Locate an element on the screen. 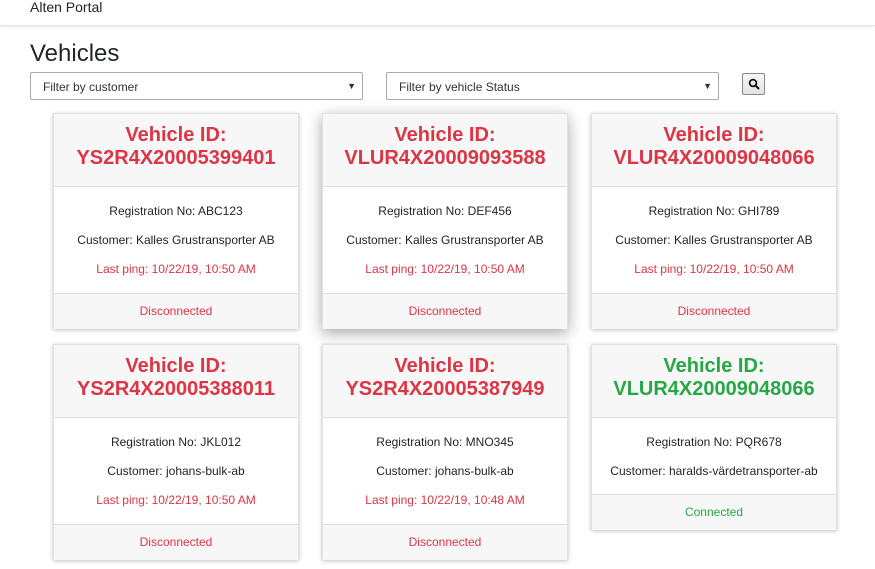 This screenshot has width=875, height=569. vehicle-id: YS2R4X20005399401 is located at coordinates (176, 158).